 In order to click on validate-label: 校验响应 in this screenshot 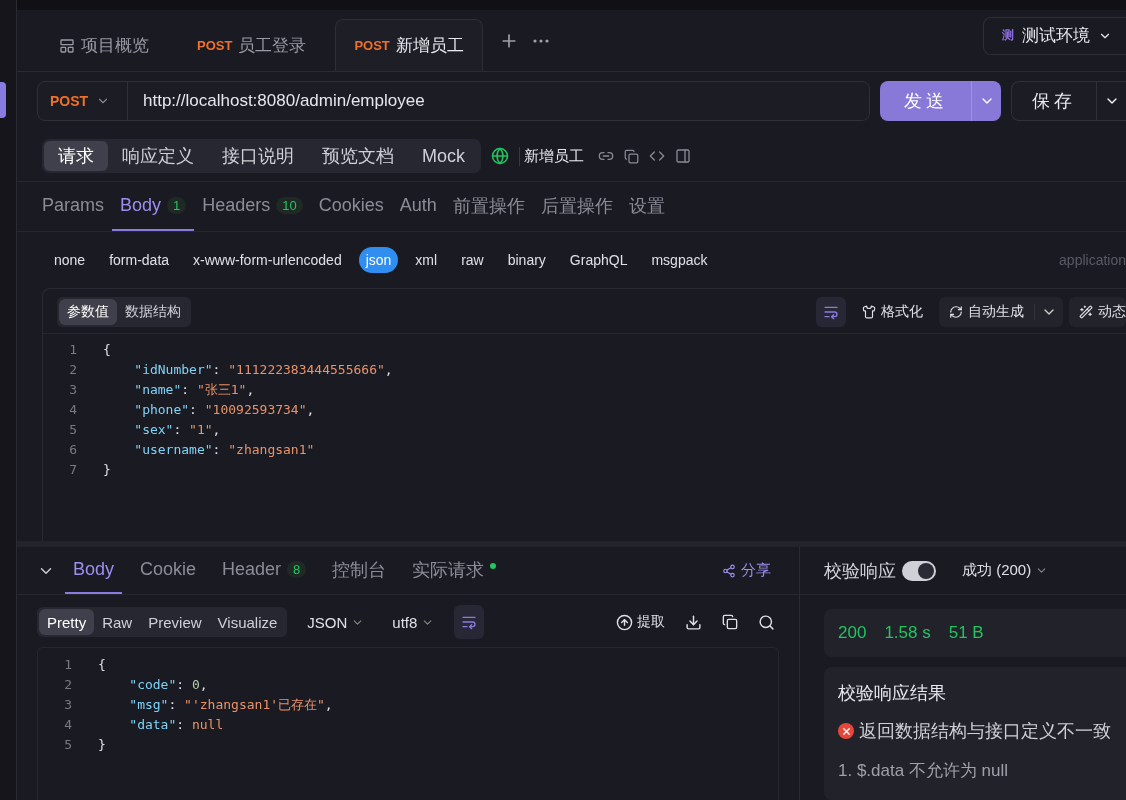, I will do `click(860, 571)`.